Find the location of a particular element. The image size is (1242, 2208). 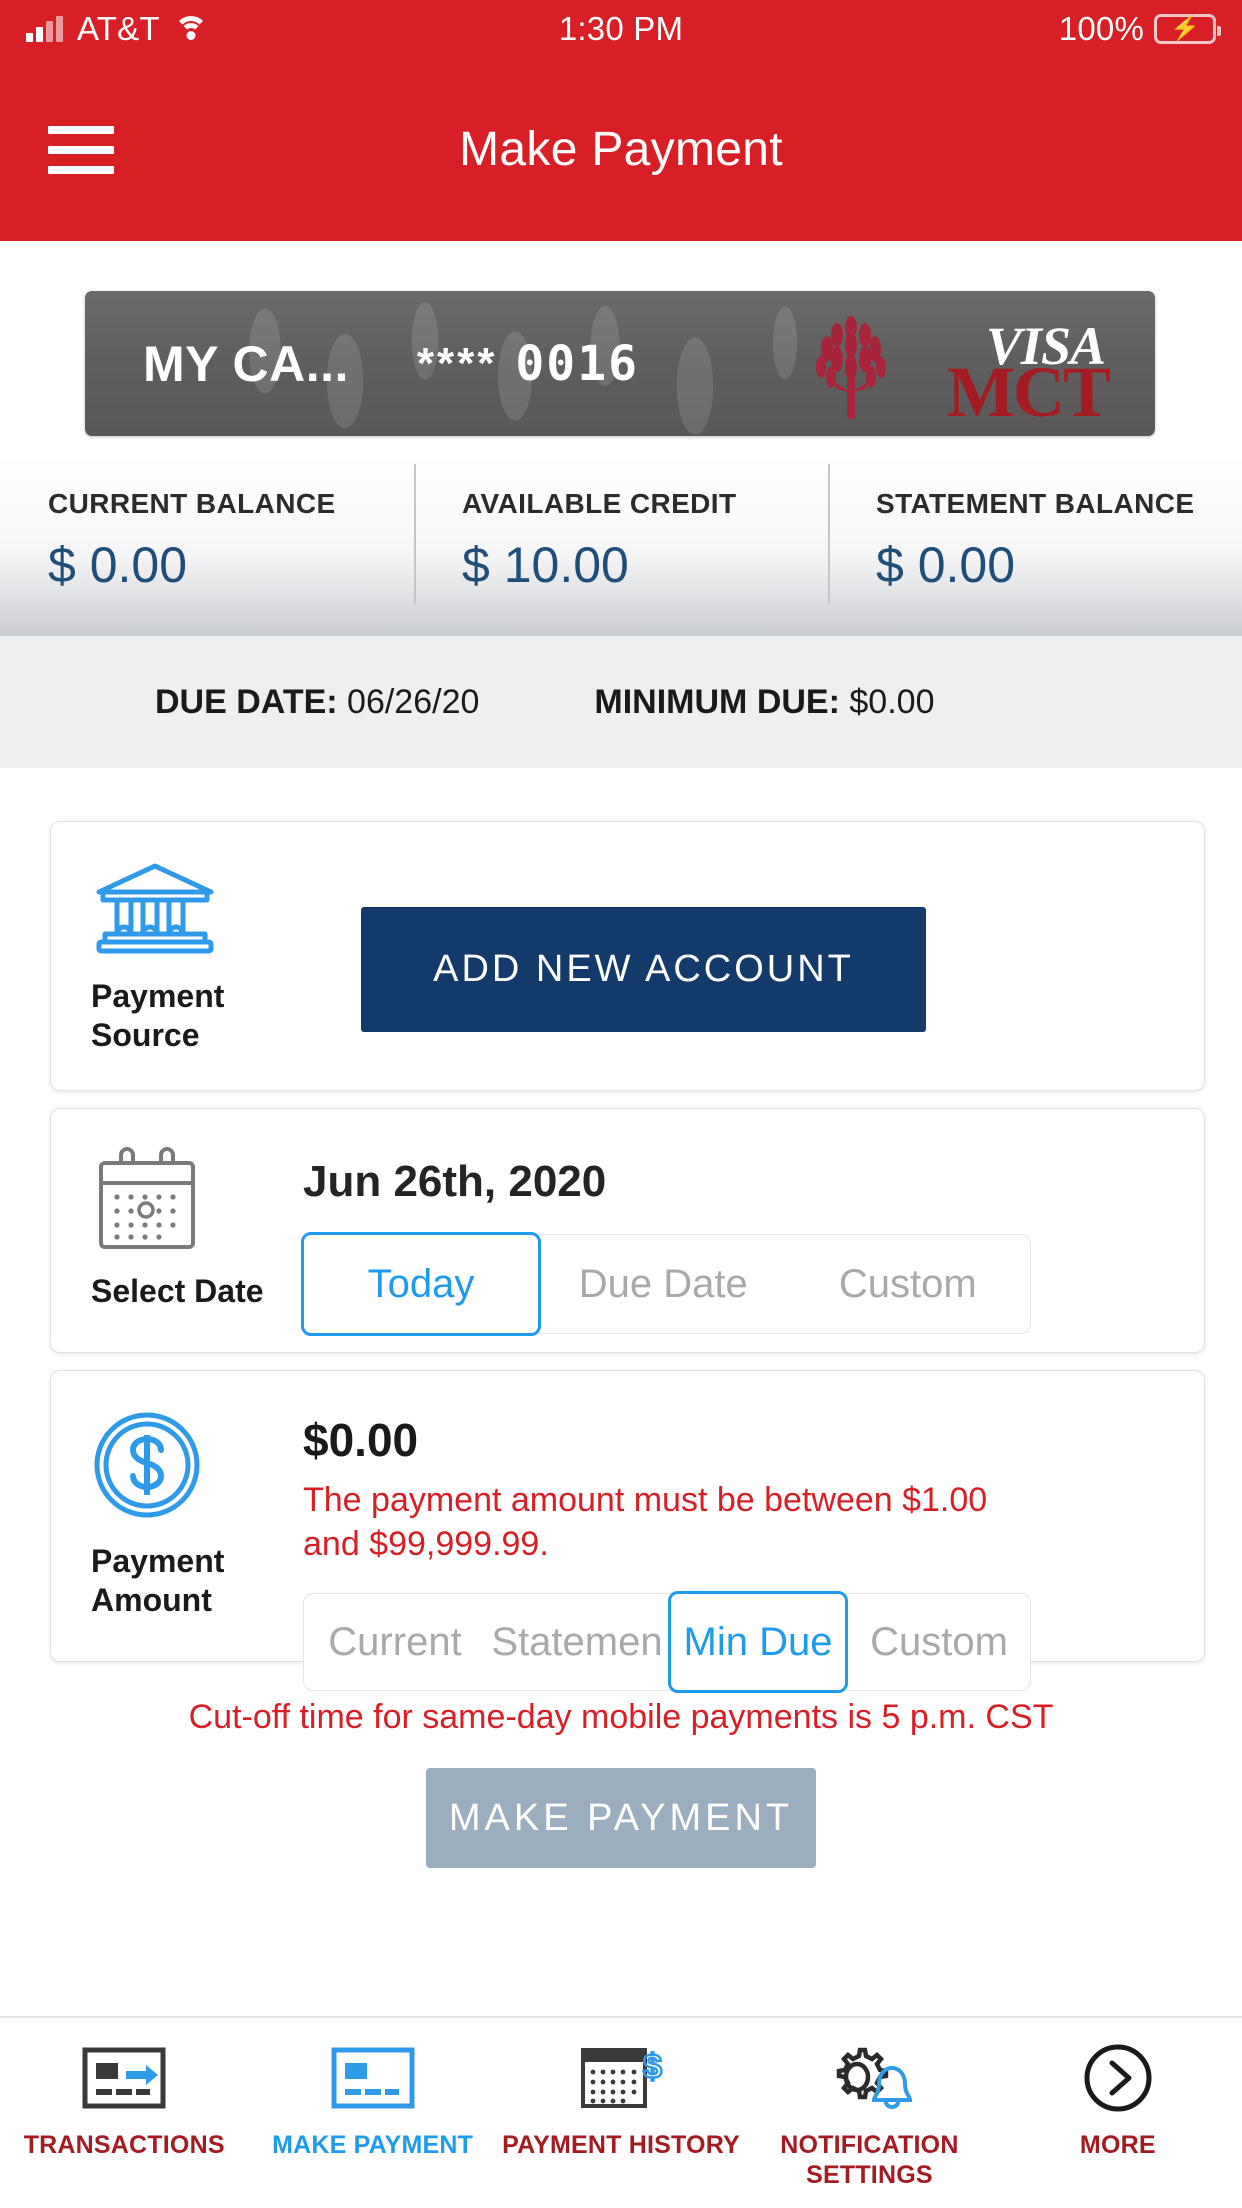

chevron-right-circle-icon is located at coordinates (1118, 2078).